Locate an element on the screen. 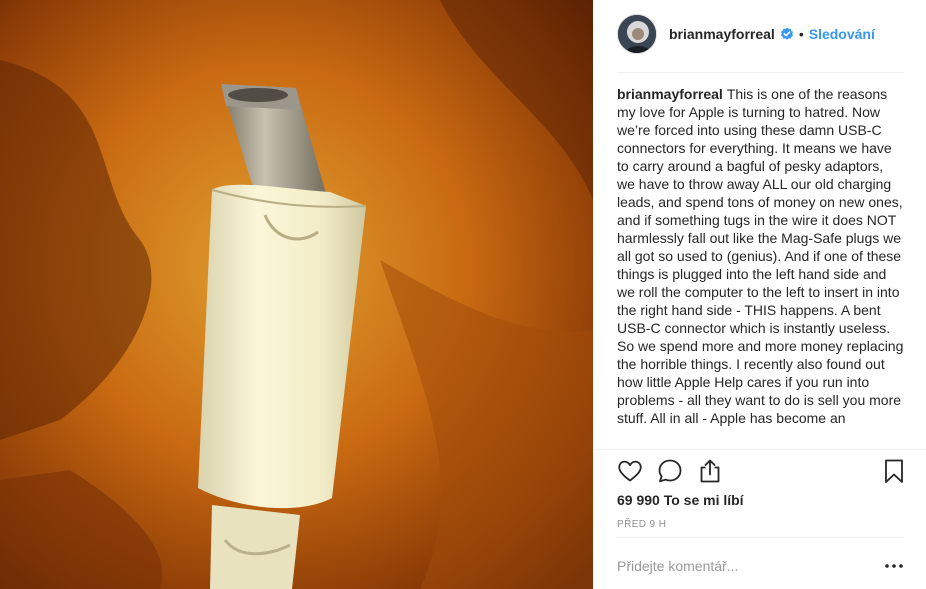 The width and height of the screenshot is (926, 589). post-timestamp: PŘED 9 H is located at coordinates (641, 524).